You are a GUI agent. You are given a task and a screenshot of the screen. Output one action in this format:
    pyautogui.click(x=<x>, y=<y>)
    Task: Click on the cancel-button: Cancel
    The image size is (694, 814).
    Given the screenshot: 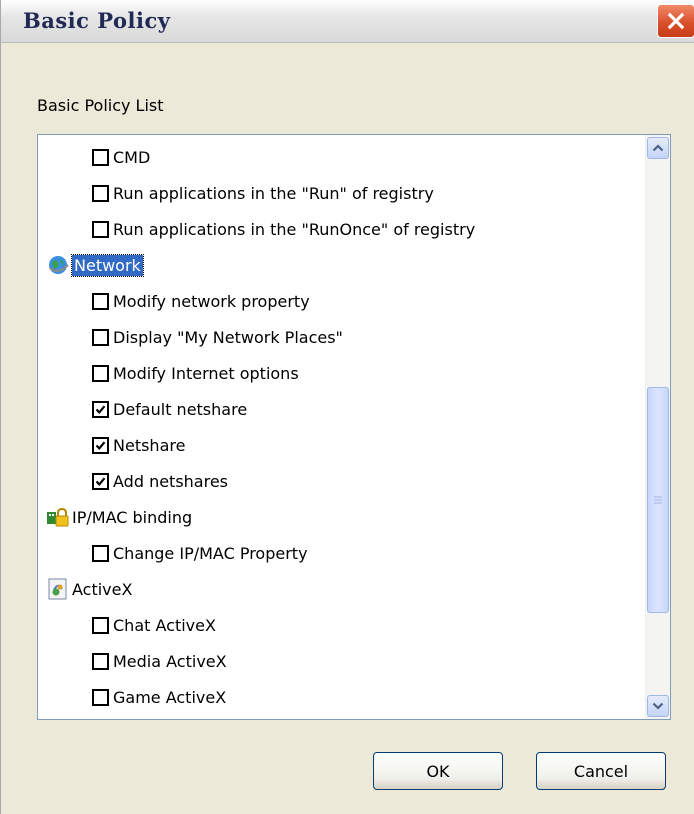 What is the action you would take?
    pyautogui.click(x=601, y=771)
    